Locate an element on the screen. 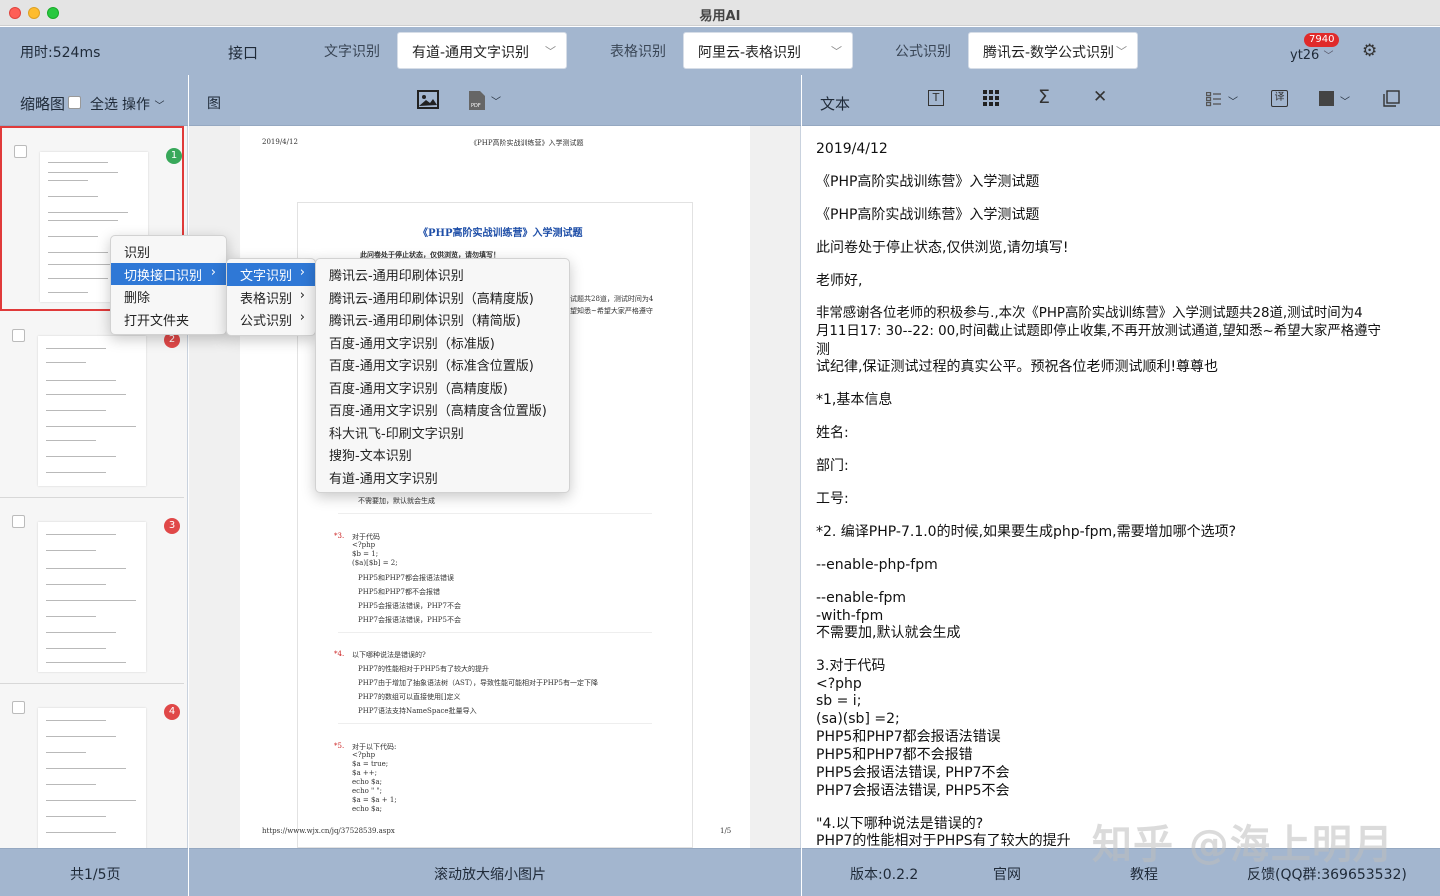 Image resolution: width=1440 pixels, height=896 pixels. operations-dropdown: 操作 ﹀ is located at coordinates (143, 104).